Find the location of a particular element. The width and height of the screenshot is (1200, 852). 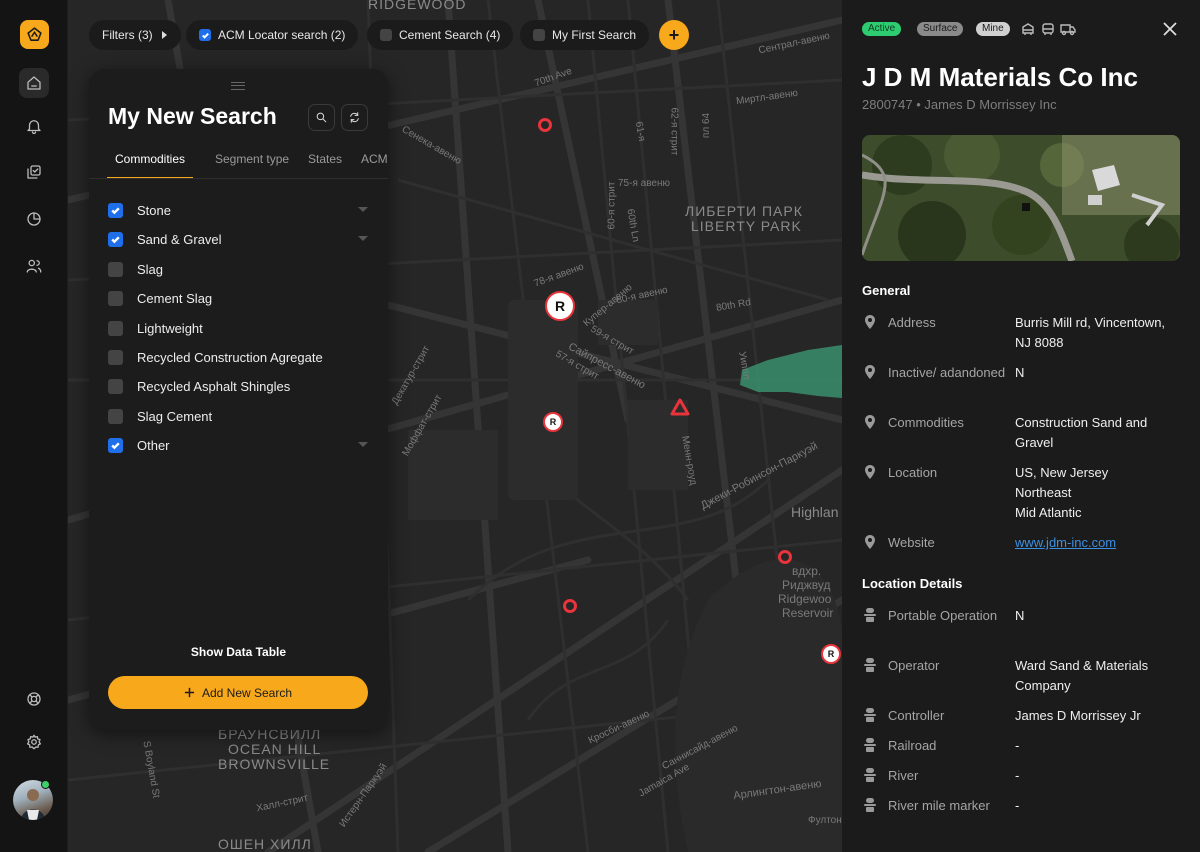

search-tabs: Commodities Segment type States ACM is located at coordinates (238, 165).